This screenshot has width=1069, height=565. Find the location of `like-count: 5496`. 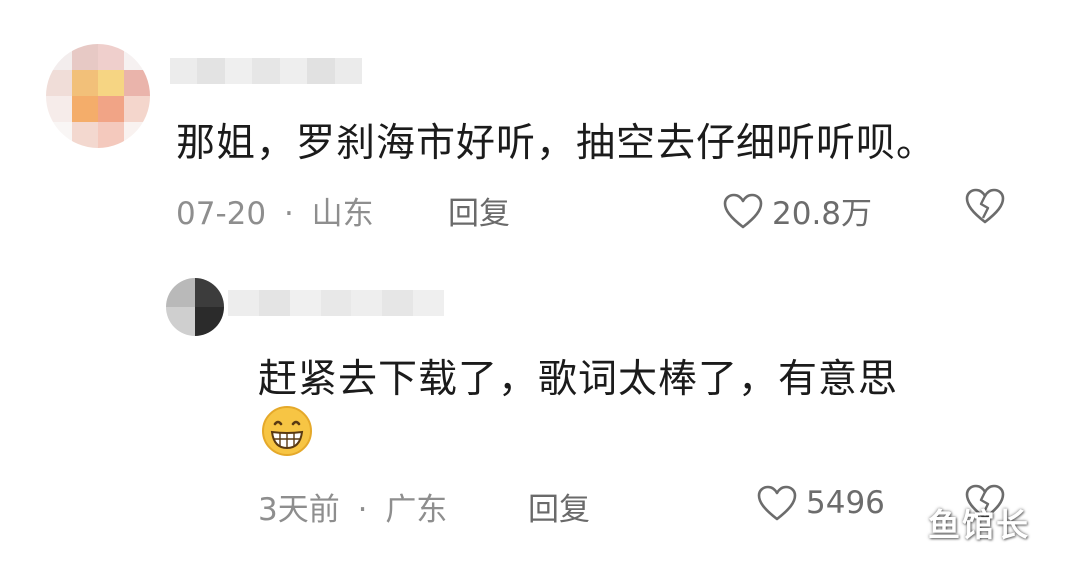

like-count: 5496 is located at coordinates (845, 503).